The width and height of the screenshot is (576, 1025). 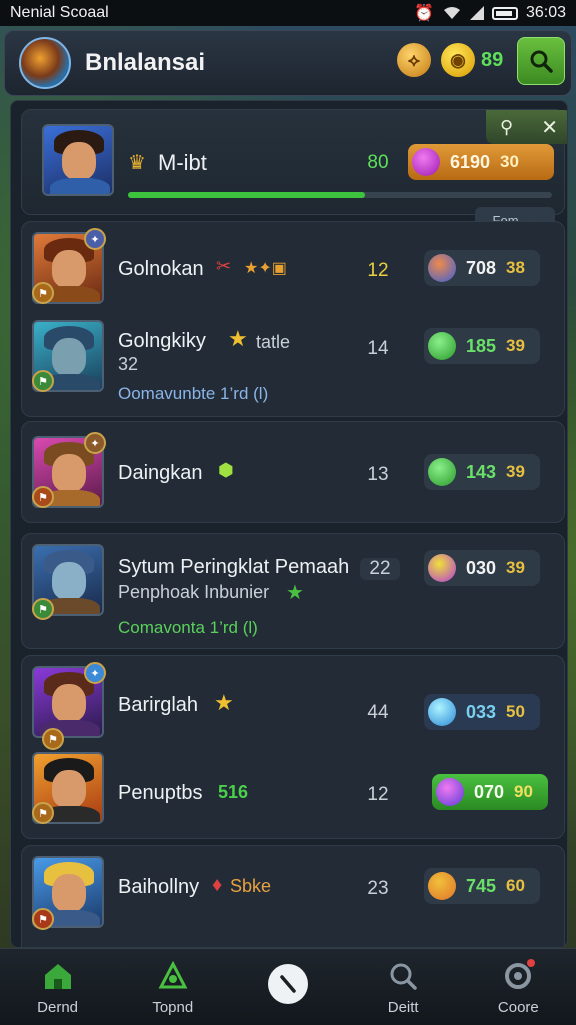 I want to click on list-item: ⚑ Baihollny ♦ Sbke 23 745 60, so click(x=293, y=896).